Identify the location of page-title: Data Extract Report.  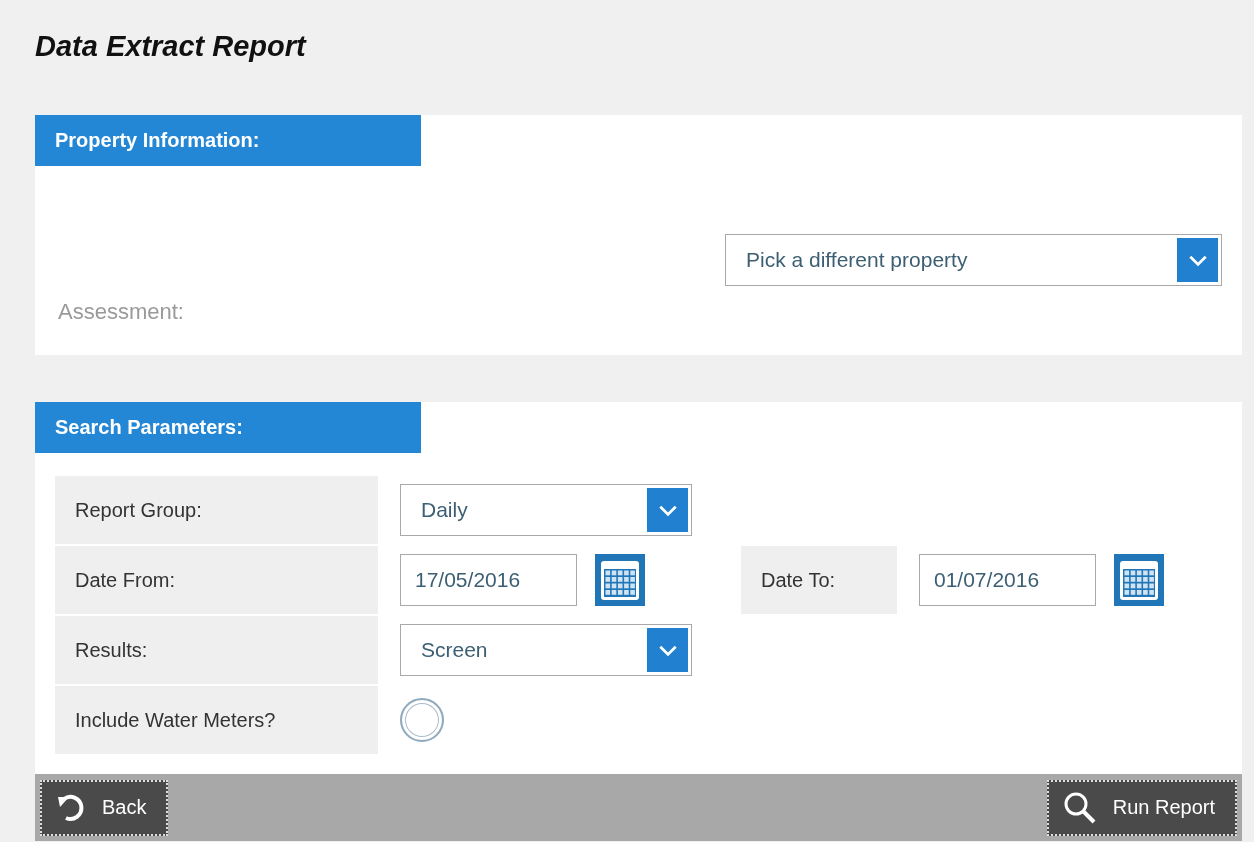
(171, 46).